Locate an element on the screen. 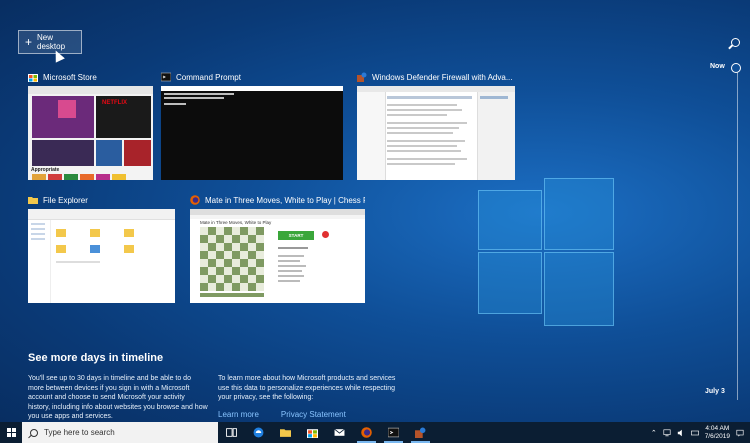  chess-start-button: START is located at coordinates (296, 235).